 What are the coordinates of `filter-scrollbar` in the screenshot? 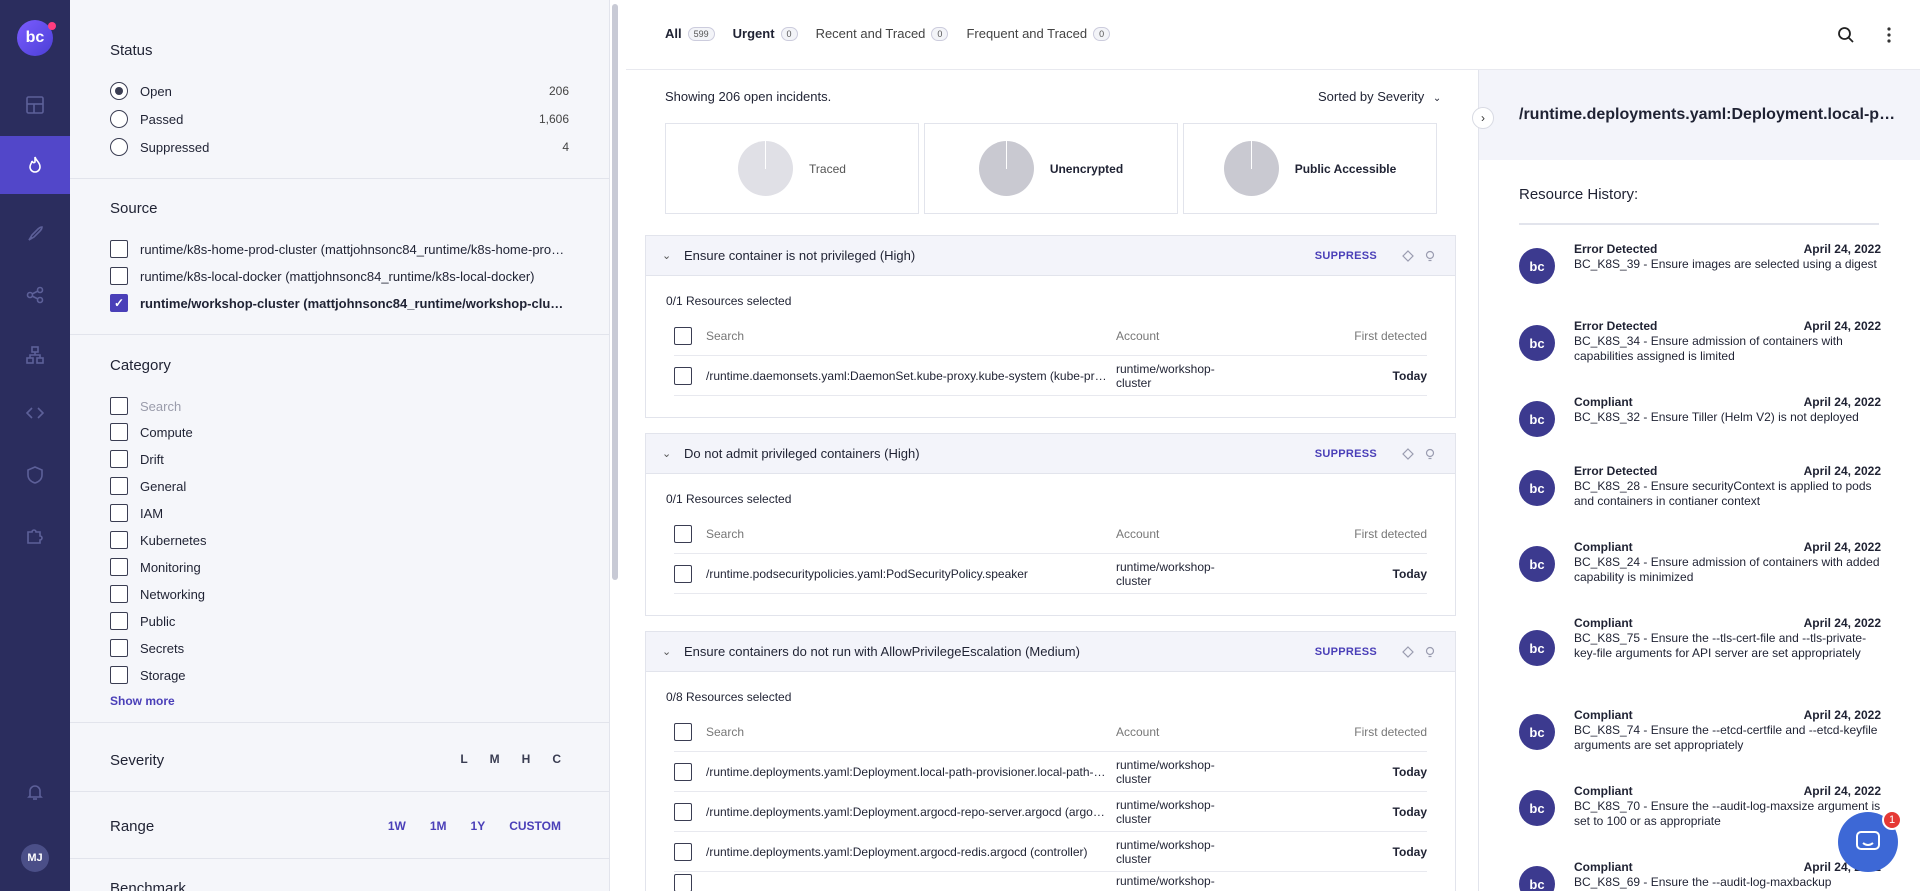 It's located at (615, 292).